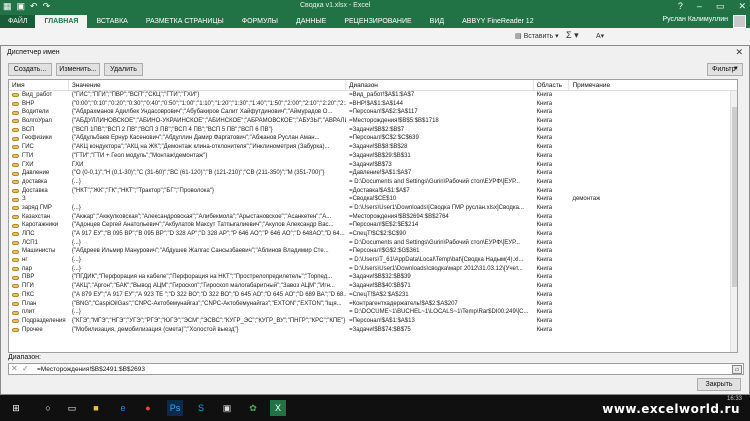 This screenshot has height=421, width=750. I want to click on insert-cells-button: ▤ Вставить ▾, so click(537, 36).